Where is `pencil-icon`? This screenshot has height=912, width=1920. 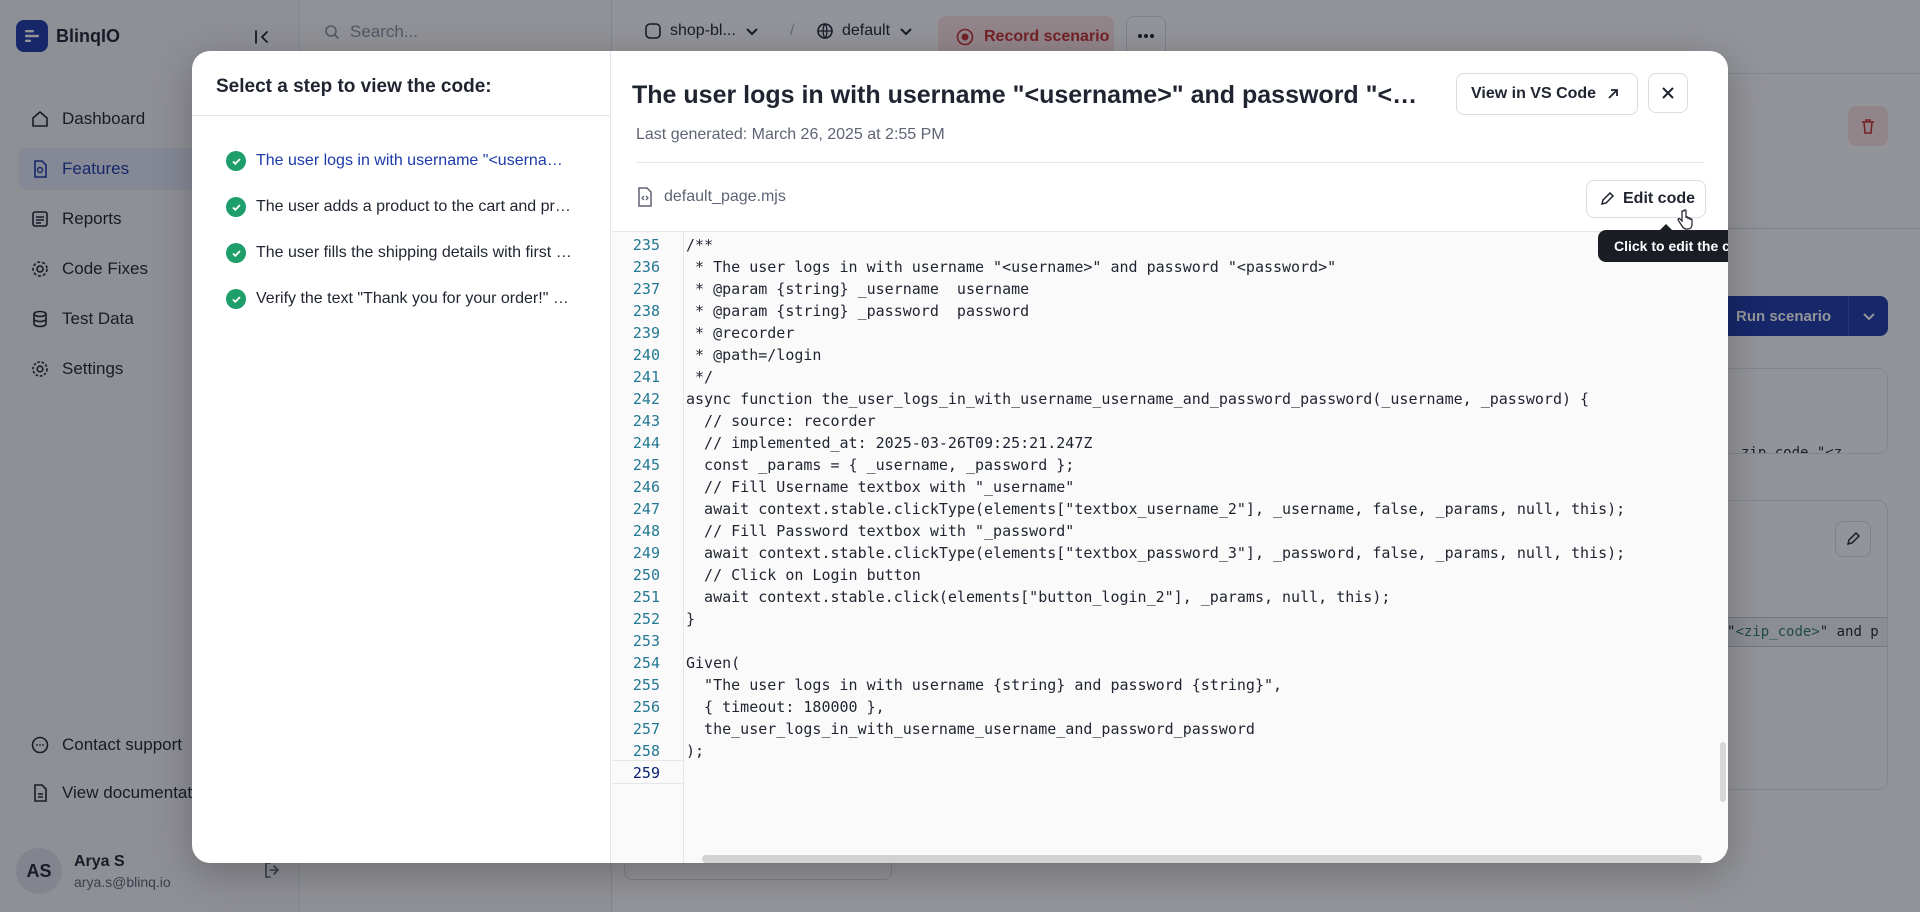 pencil-icon is located at coordinates (1607, 198).